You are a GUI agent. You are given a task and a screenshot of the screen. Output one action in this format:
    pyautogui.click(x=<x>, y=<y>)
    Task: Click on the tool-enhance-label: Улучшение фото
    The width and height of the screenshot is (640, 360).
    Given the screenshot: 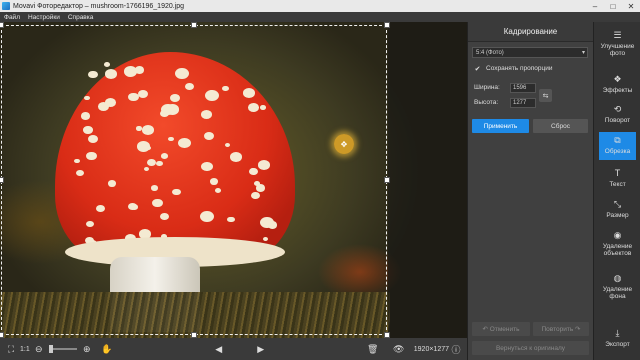 What is the action you would take?
    pyautogui.click(x=617, y=50)
    